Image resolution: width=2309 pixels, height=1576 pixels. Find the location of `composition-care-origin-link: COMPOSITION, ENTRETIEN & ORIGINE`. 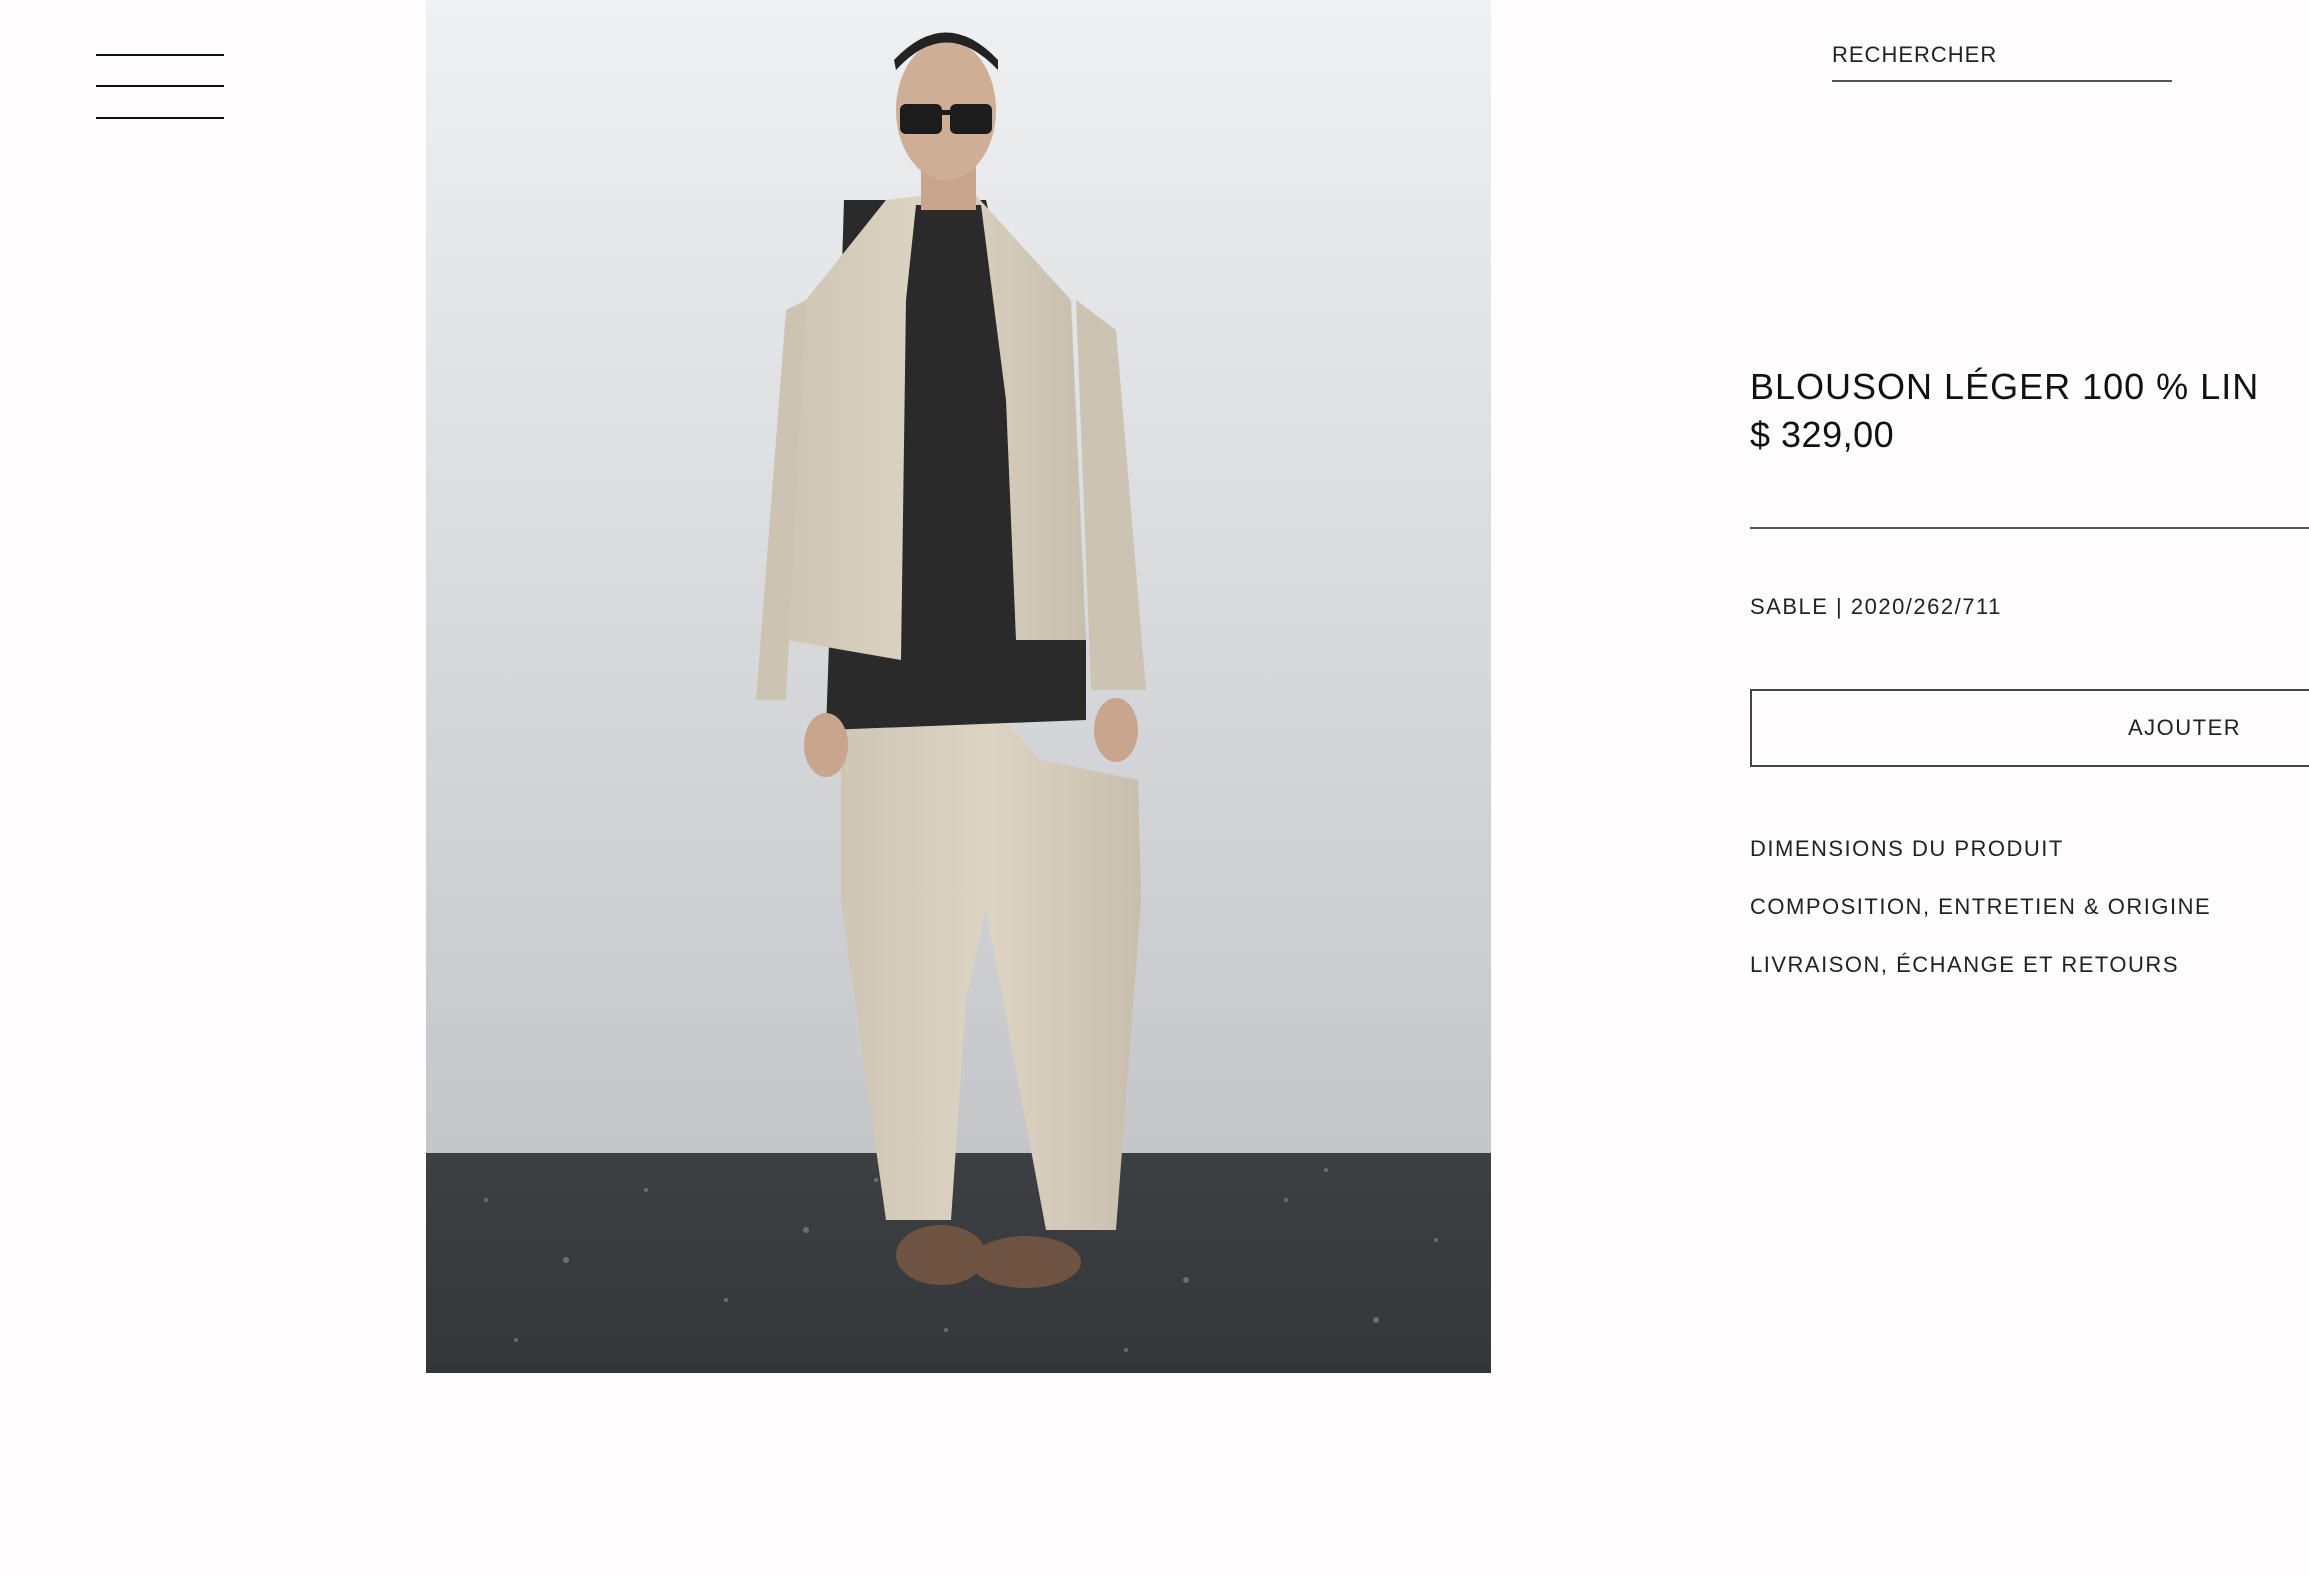

composition-care-origin-link: COMPOSITION, ENTRETIEN & ORIGINE is located at coordinates (1980, 907).